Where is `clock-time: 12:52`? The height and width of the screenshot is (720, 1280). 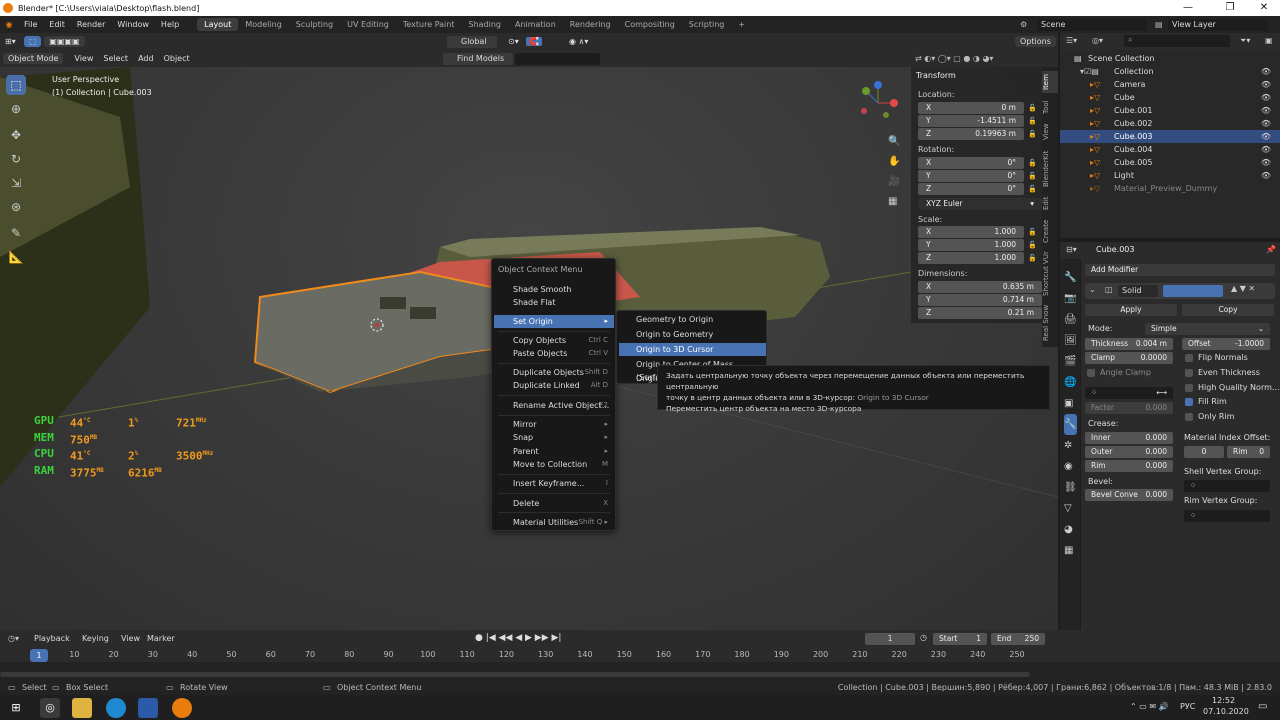 clock-time: 12:52 is located at coordinates (1223, 700).